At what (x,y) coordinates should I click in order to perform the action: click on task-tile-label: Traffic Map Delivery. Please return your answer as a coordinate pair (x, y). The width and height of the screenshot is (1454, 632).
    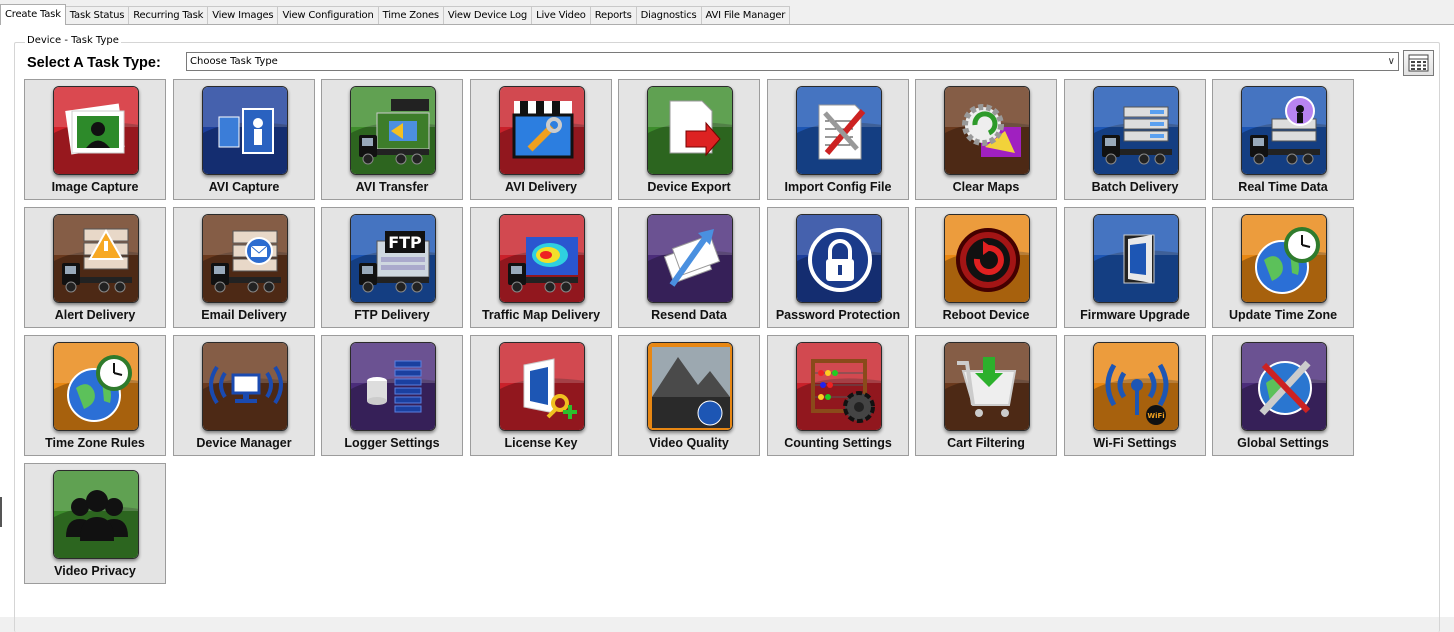
    Looking at the image, I should click on (541, 315).